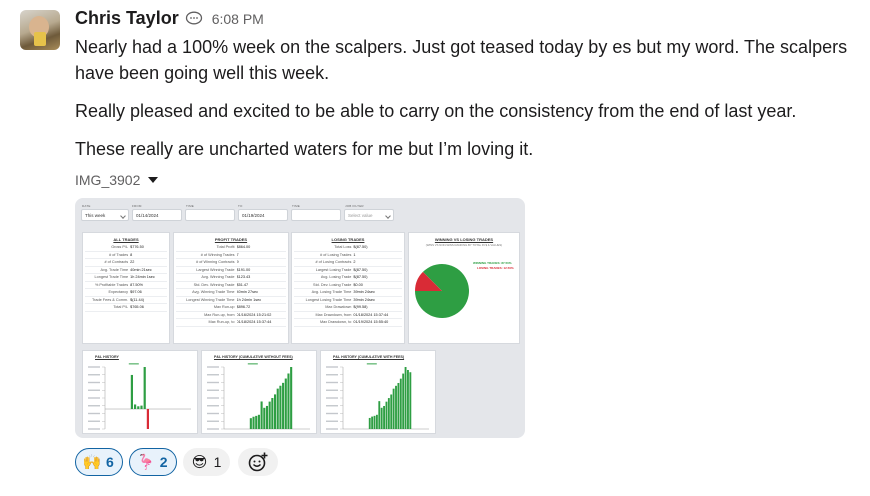 Image resolution: width=870 pixels, height=496 pixels. I want to click on stat-row: Max Drawdown, to 01/19/2024 15:55:40, so click(348, 323).